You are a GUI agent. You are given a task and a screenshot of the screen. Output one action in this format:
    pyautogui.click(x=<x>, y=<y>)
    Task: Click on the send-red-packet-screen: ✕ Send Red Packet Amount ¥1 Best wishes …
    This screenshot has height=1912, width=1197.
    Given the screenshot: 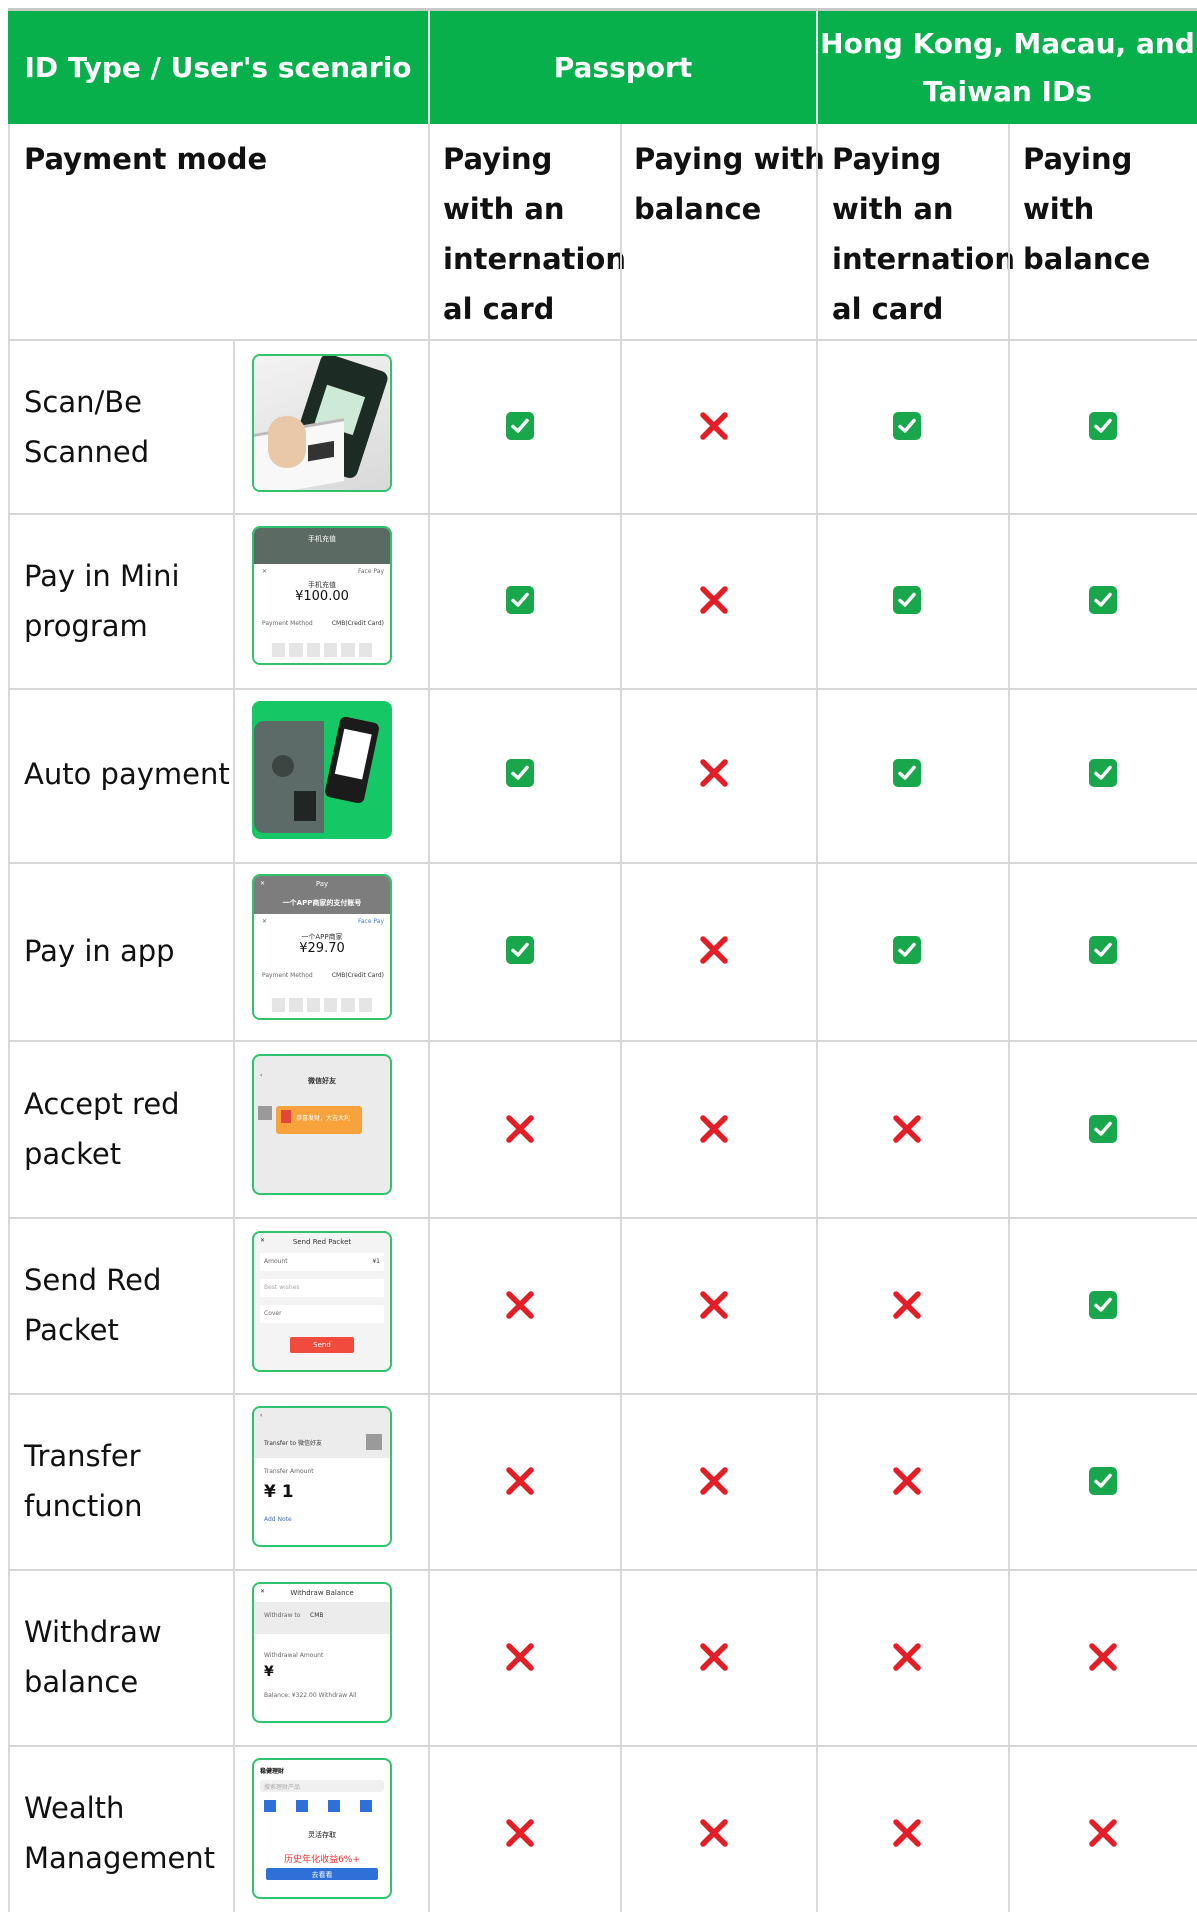 What is the action you would take?
    pyautogui.click(x=322, y=1301)
    